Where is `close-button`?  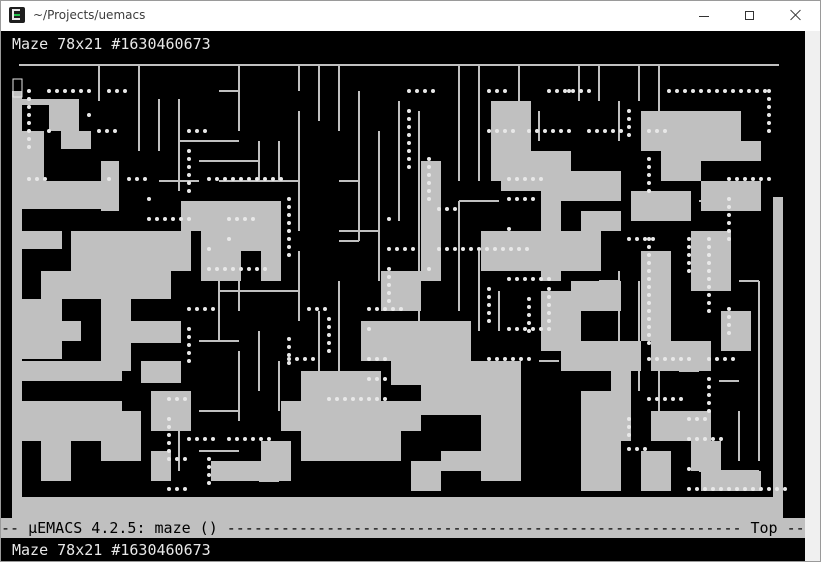
close-button is located at coordinates (796, 16).